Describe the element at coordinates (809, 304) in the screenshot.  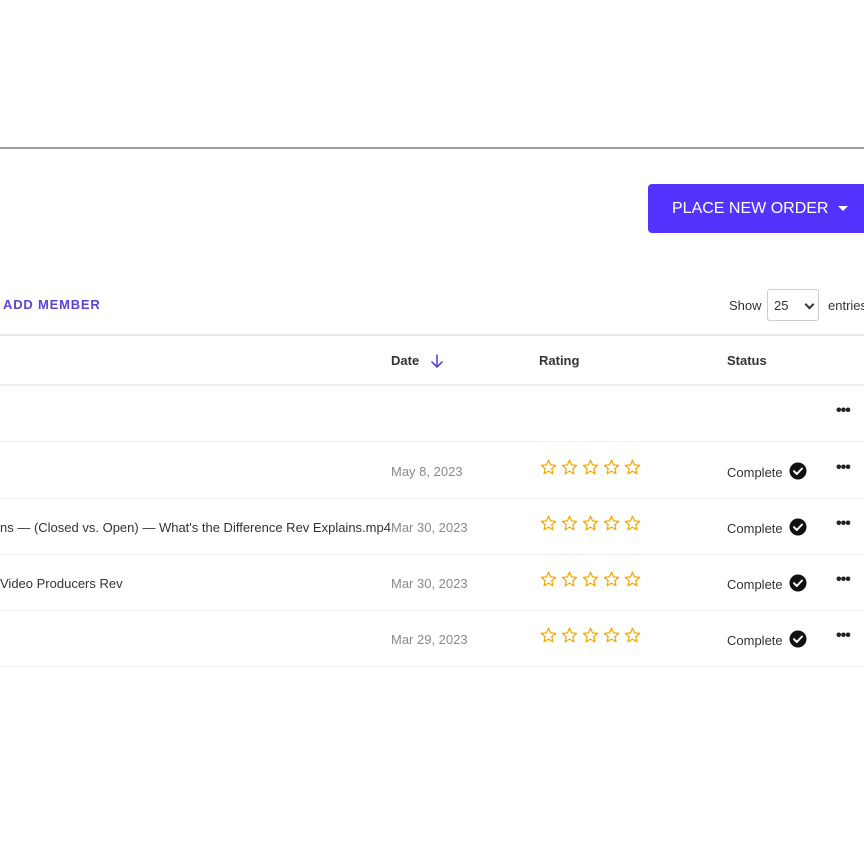
I see `chevron-down-icon` at that location.